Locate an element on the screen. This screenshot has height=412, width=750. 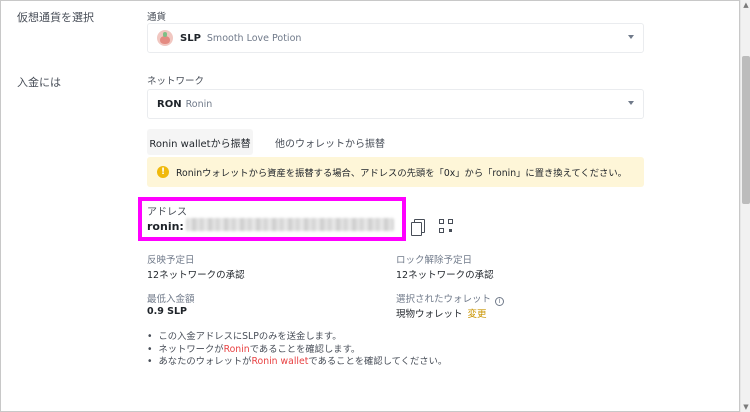
copy-icon is located at coordinates (418, 227).